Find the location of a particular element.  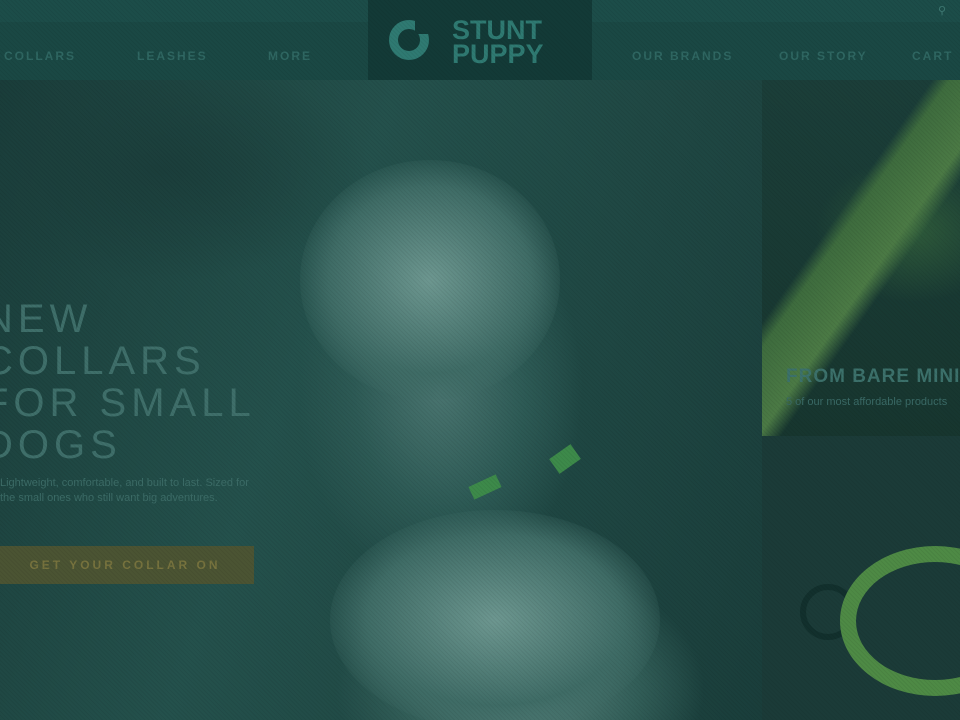

hero-image-dog is located at coordinates (430, 280).